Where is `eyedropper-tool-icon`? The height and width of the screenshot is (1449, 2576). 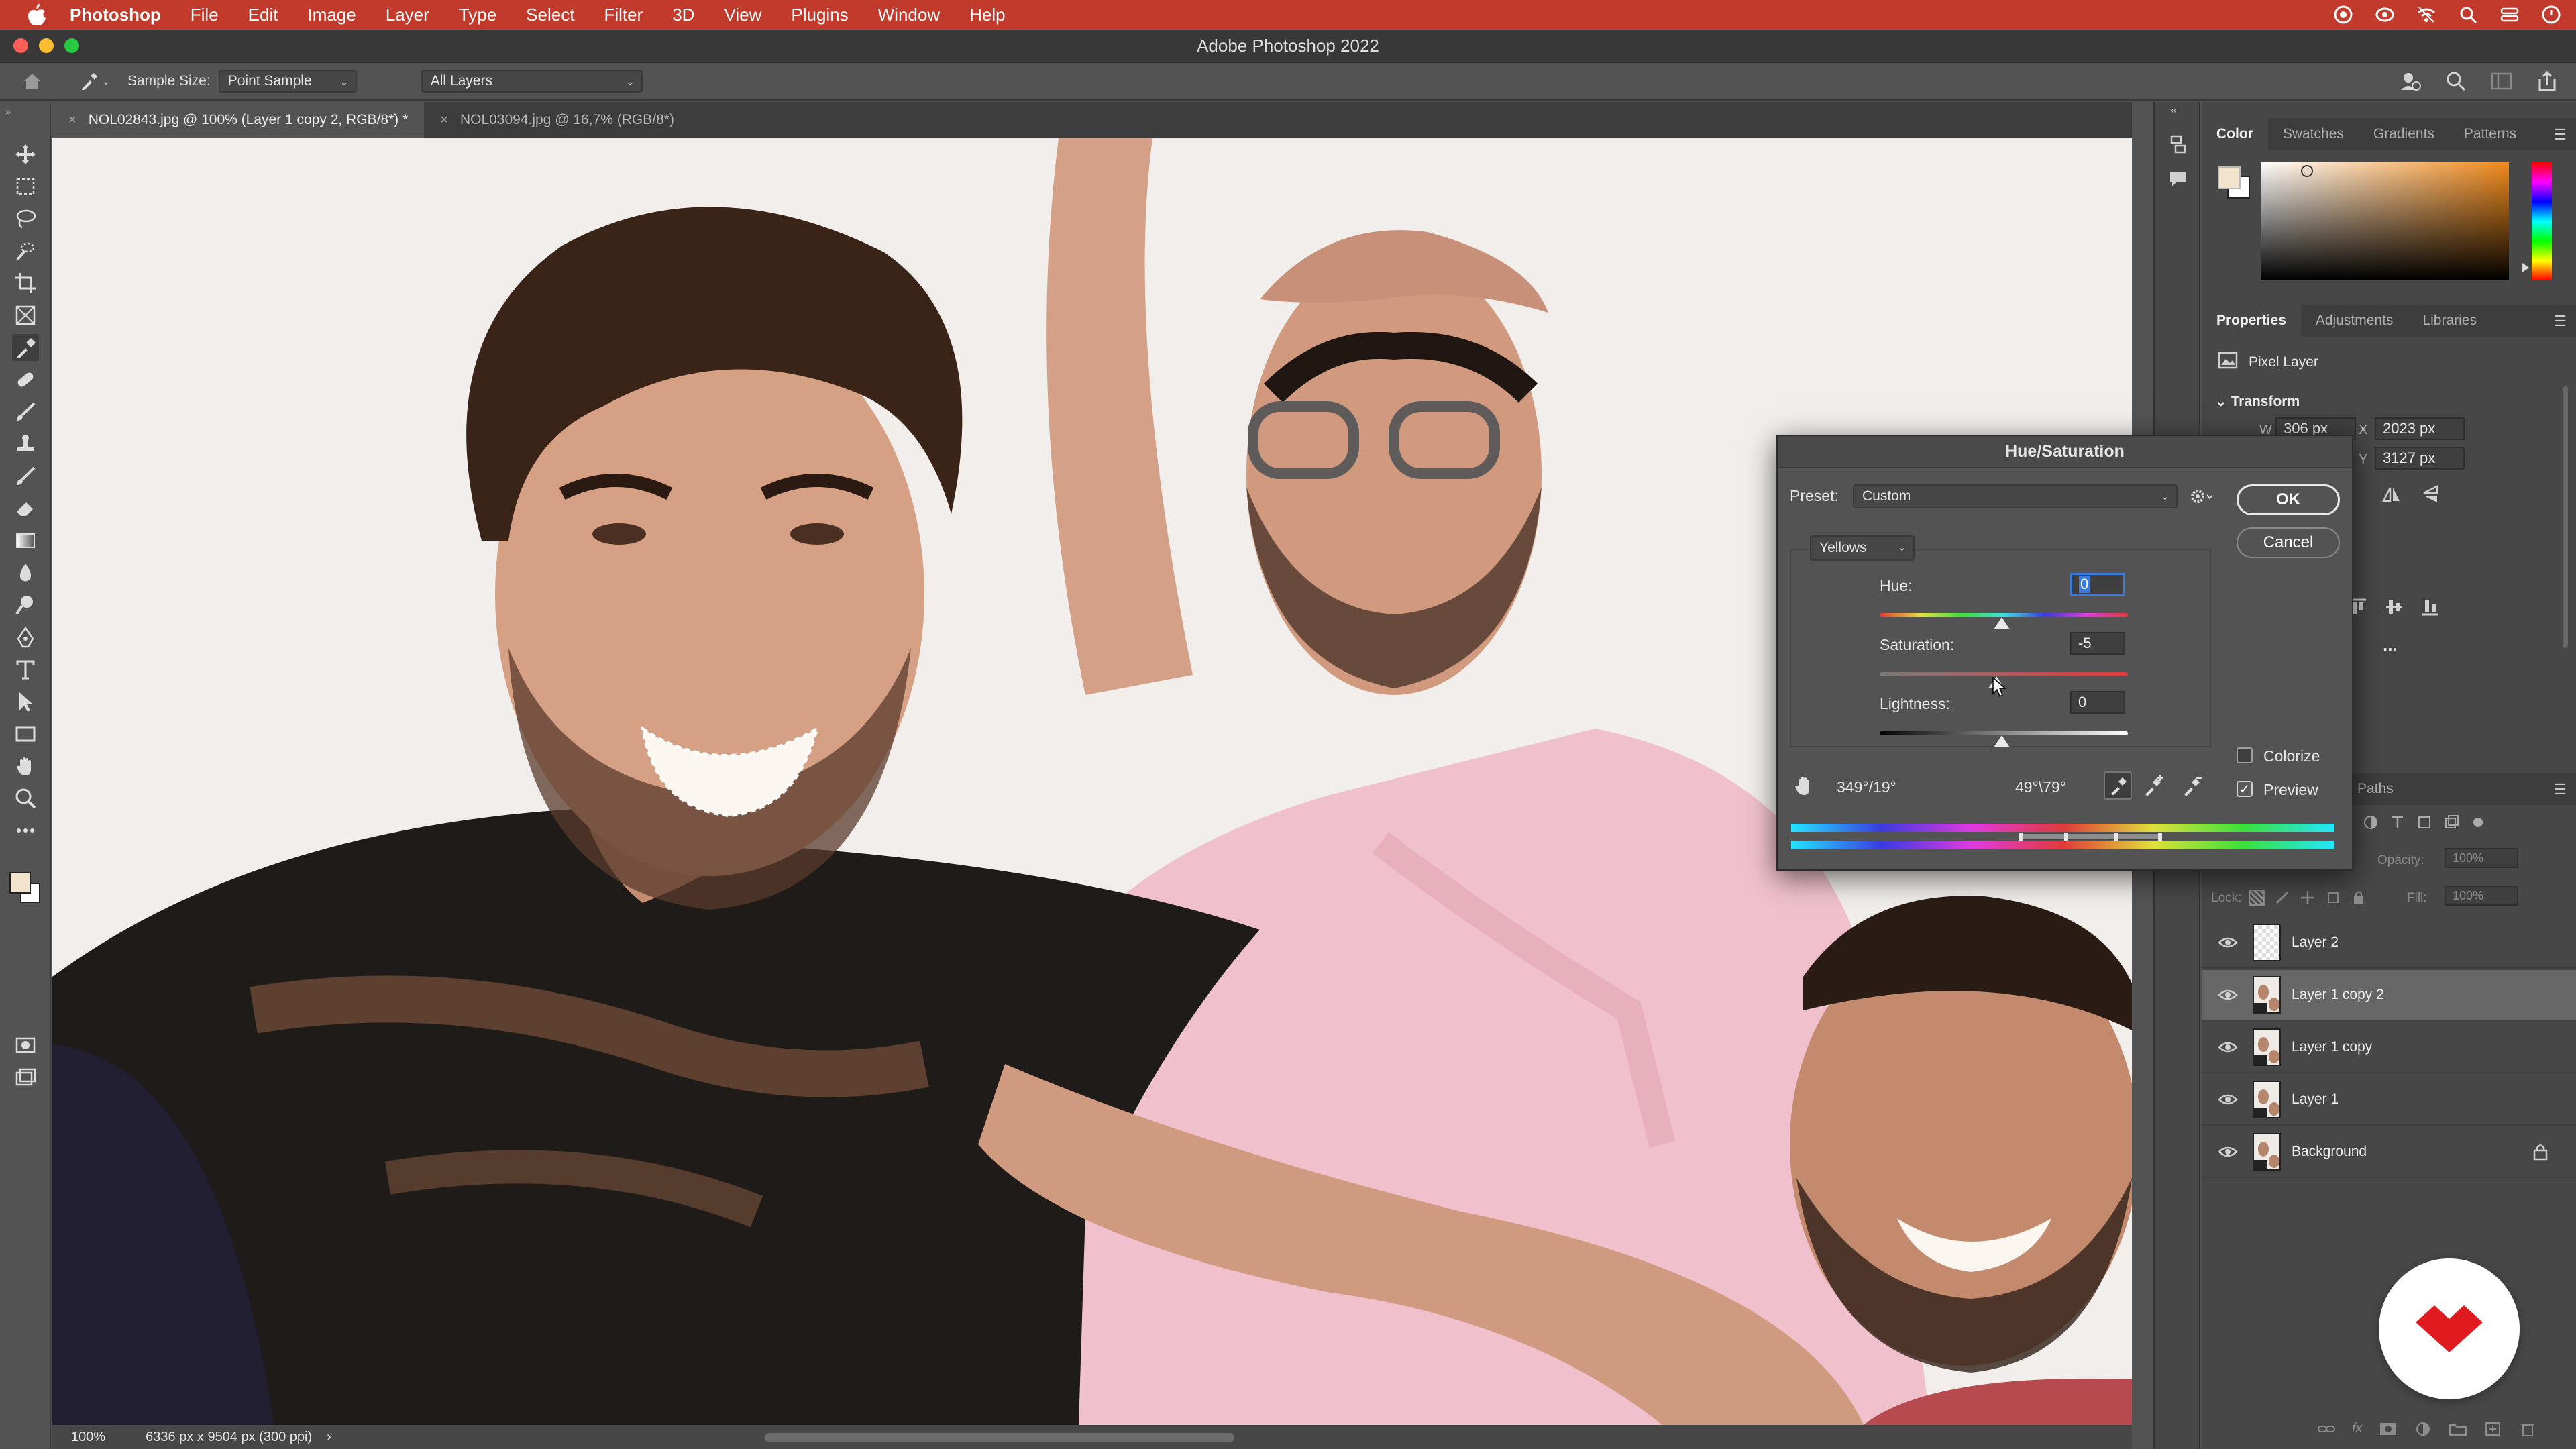
eyedropper-tool-icon is located at coordinates (25, 347).